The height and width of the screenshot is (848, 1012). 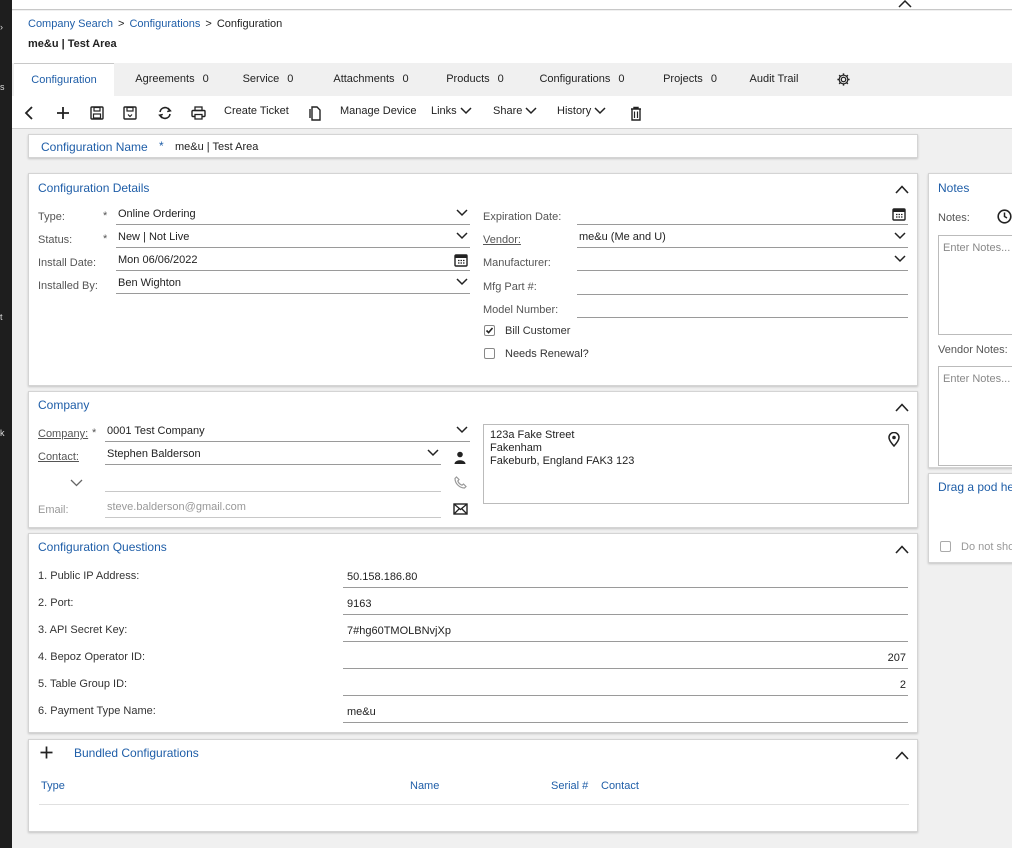 What do you see at coordinates (287, 432) in the screenshot?
I see `company-select: 0001 Test Company` at bounding box center [287, 432].